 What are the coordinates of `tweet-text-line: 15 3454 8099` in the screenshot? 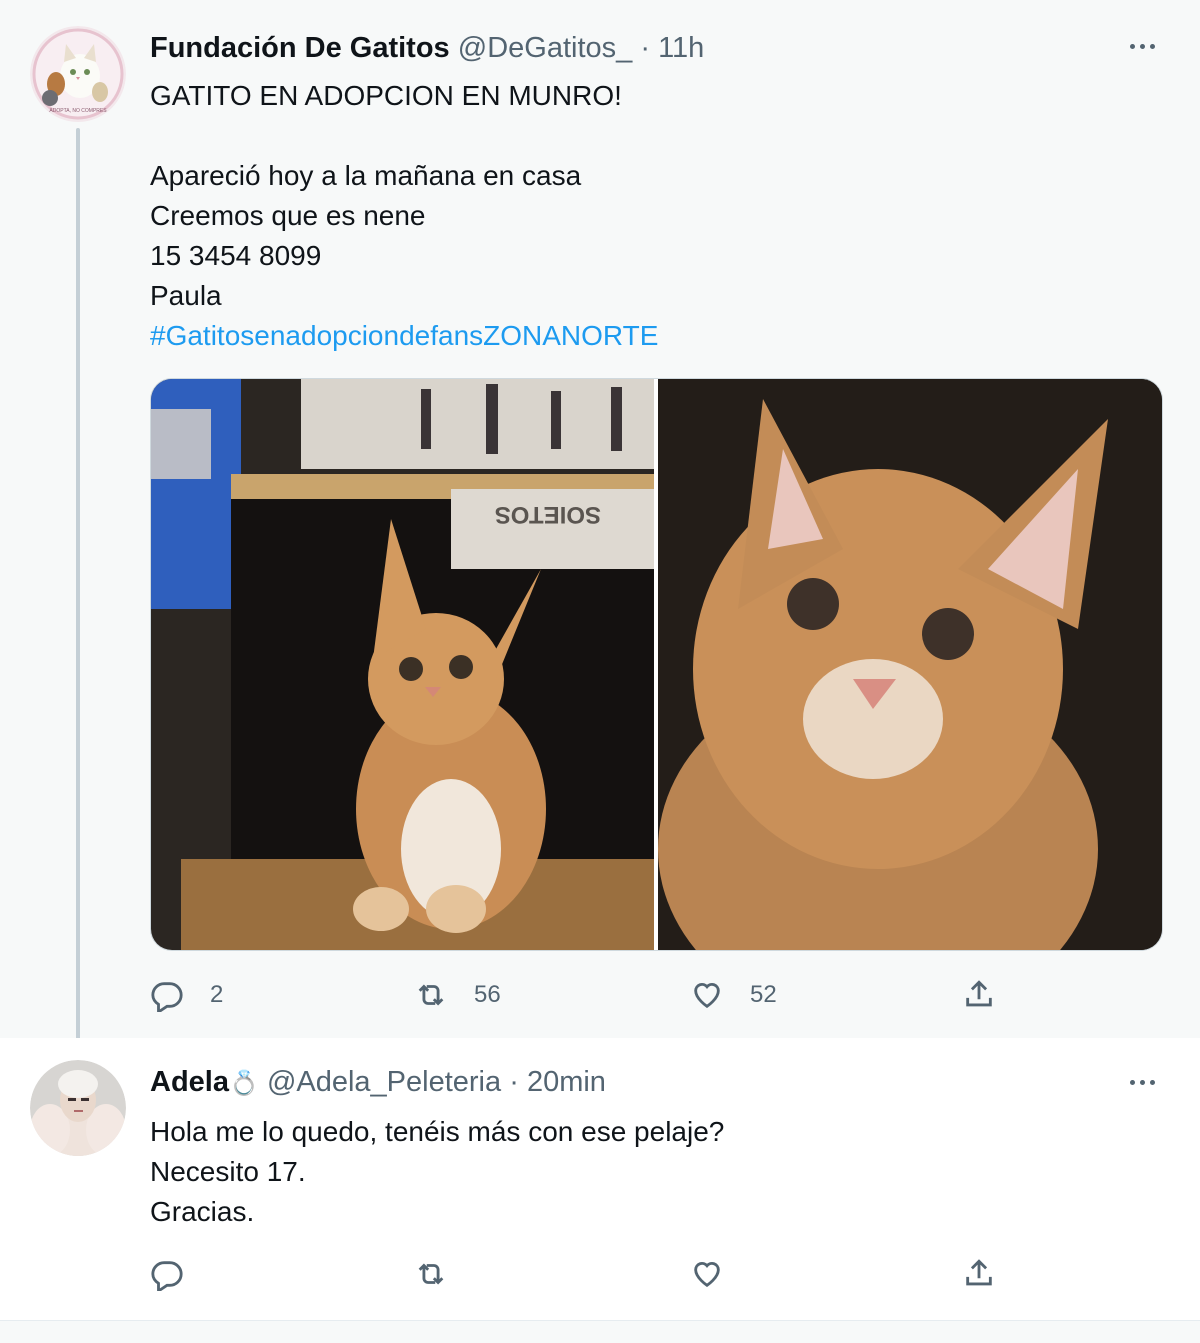 It's located at (236, 255).